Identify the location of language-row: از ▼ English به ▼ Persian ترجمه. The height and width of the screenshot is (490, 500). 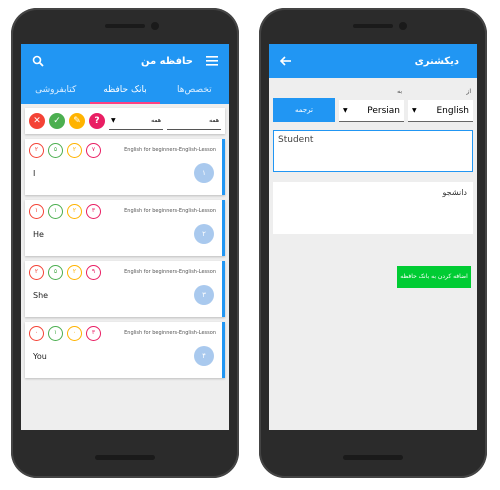
(373, 100).